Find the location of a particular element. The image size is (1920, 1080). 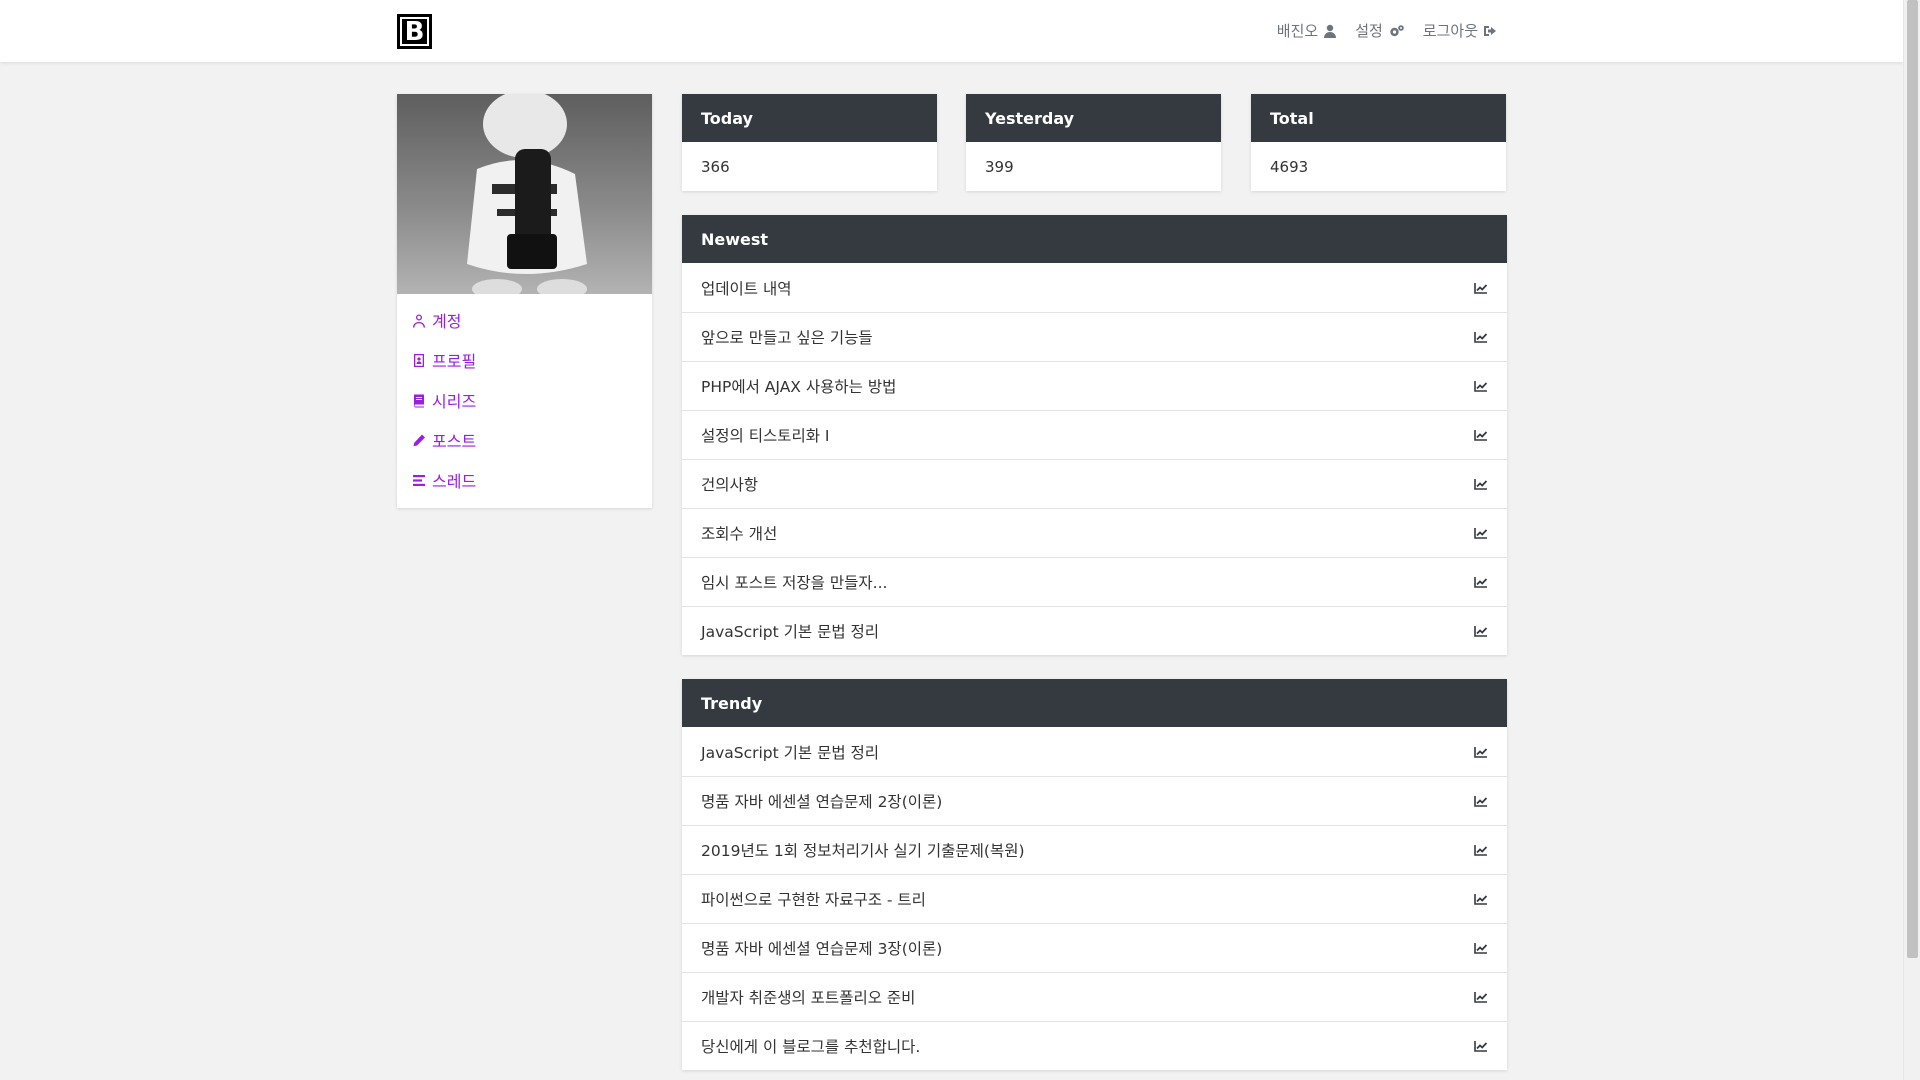

list-icon is located at coordinates (419, 480).